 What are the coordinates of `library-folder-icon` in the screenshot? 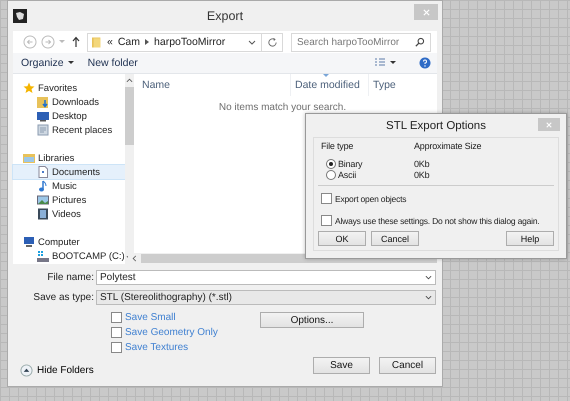 It's located at (29, 158).